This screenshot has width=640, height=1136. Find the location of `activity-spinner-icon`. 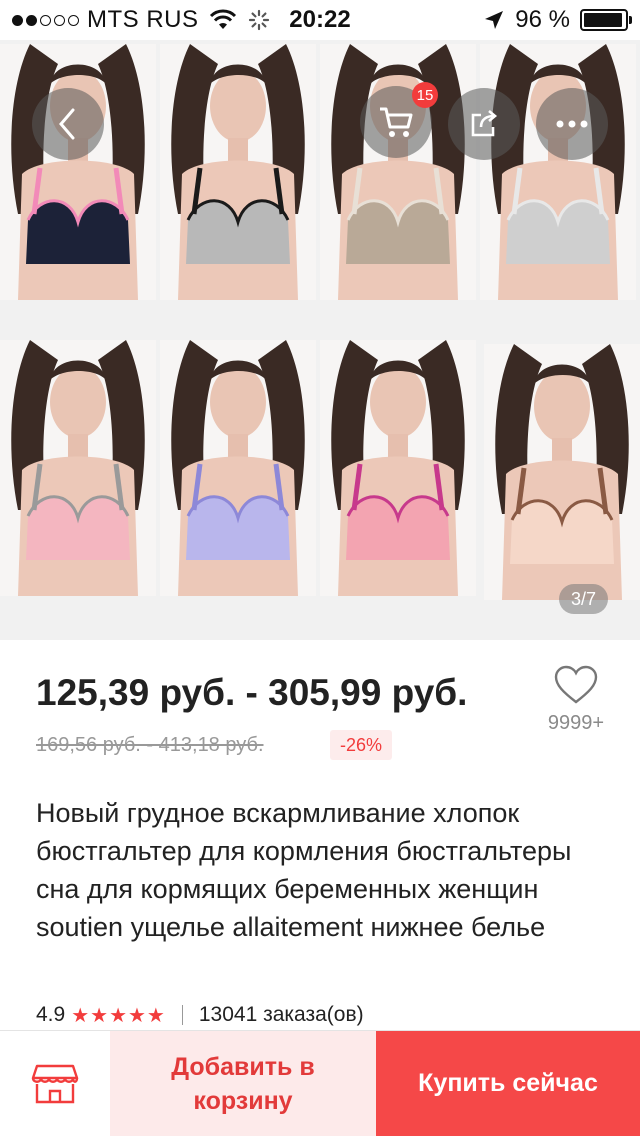

activity-spinner-icon is located at coordinates (258, 20).